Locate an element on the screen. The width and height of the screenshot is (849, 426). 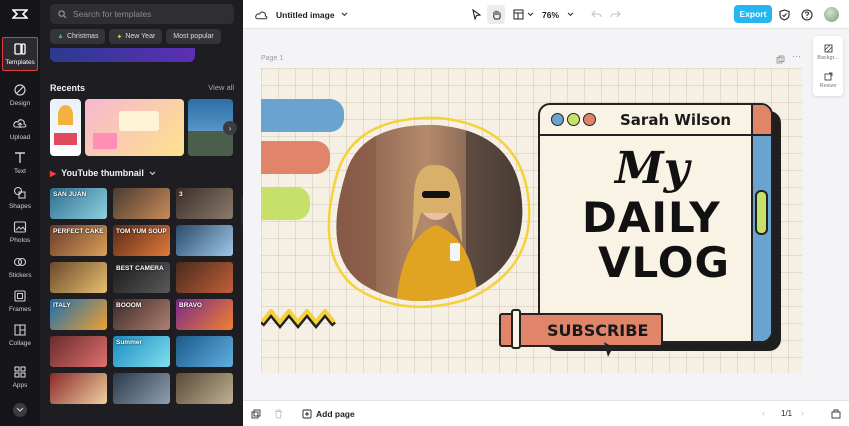
rail-item-text: Text is located at coordinates (20, 163).